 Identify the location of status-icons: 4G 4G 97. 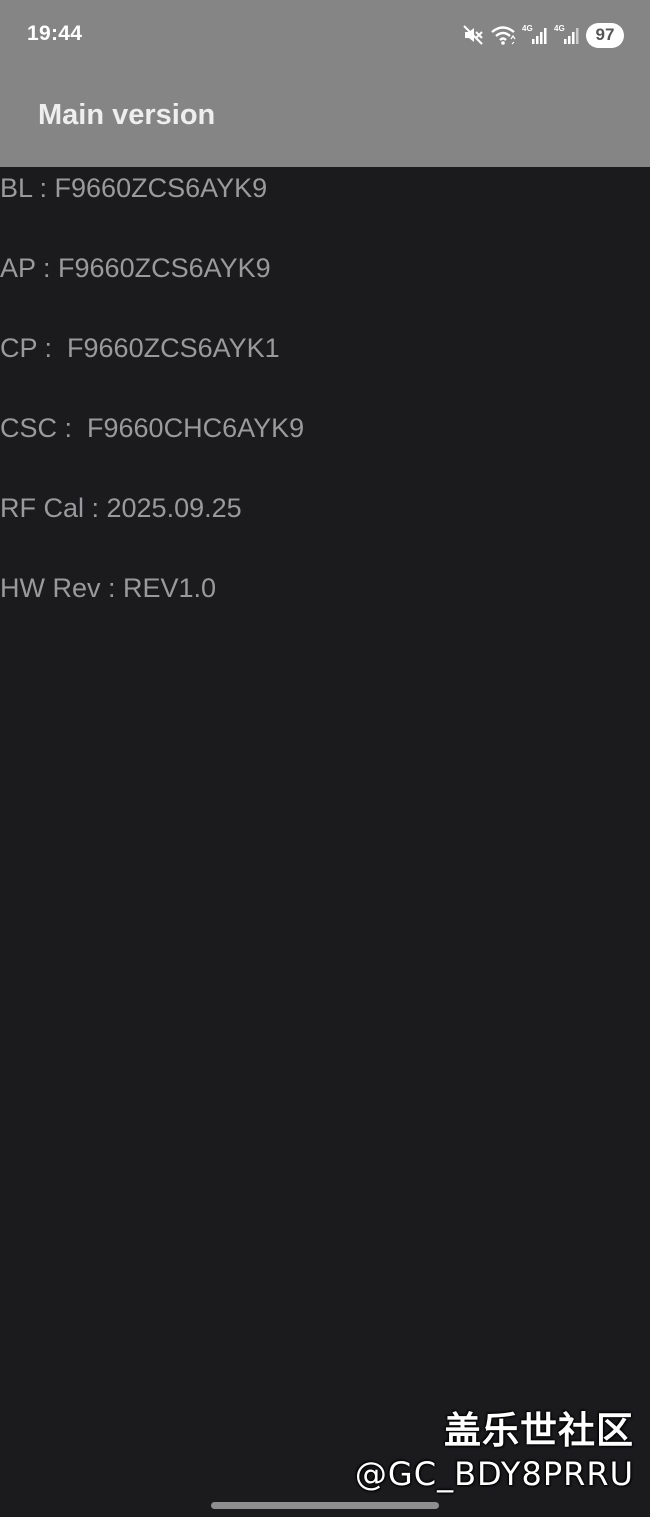
(543, 35).